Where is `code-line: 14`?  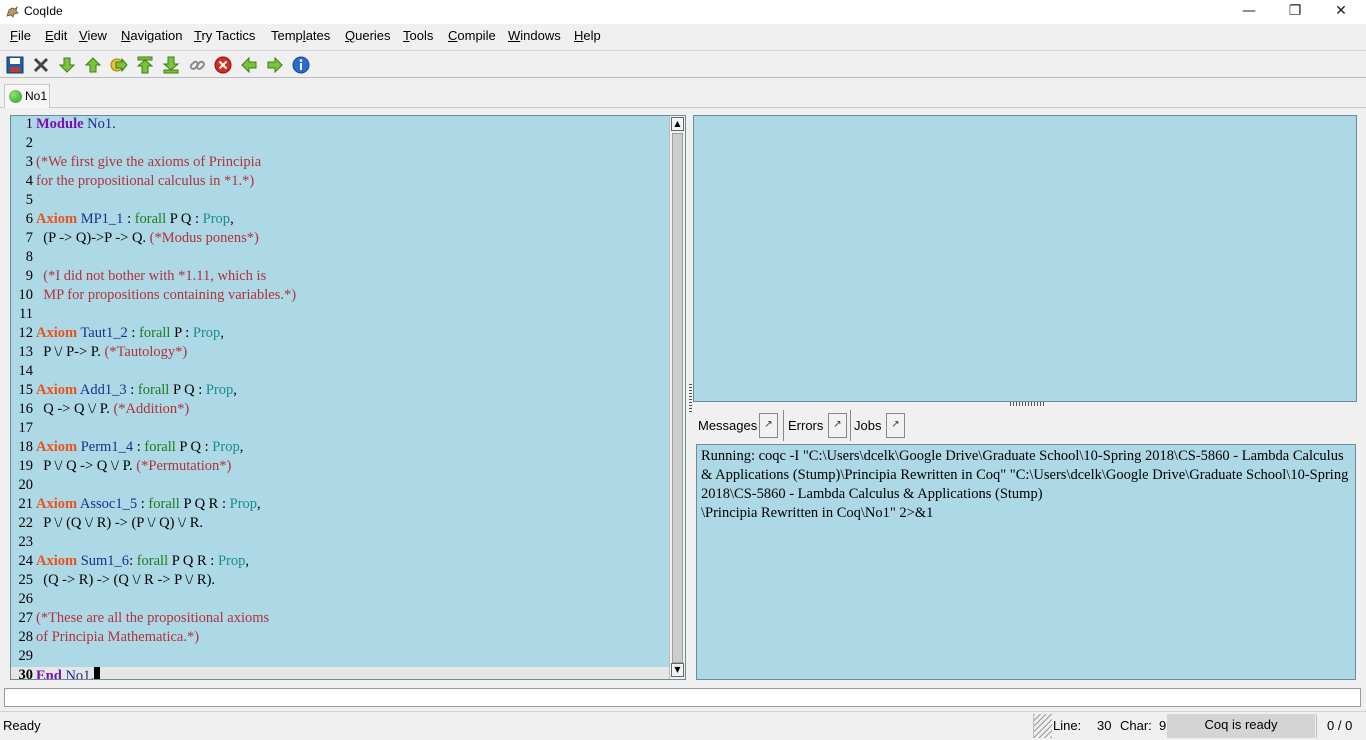
code-line: 14 is located at coordinates (341, 372).